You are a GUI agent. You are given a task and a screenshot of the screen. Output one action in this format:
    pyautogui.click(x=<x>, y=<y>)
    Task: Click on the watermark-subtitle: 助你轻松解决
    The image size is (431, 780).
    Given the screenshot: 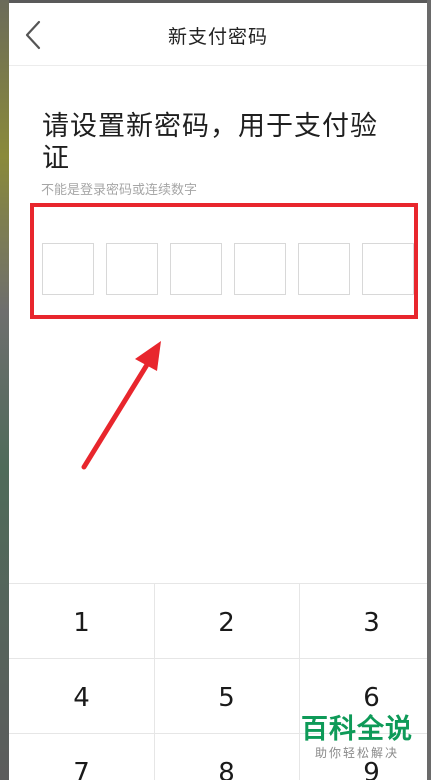 What is the action you would take?
    pyautogui.click(x=356, y=753)
    